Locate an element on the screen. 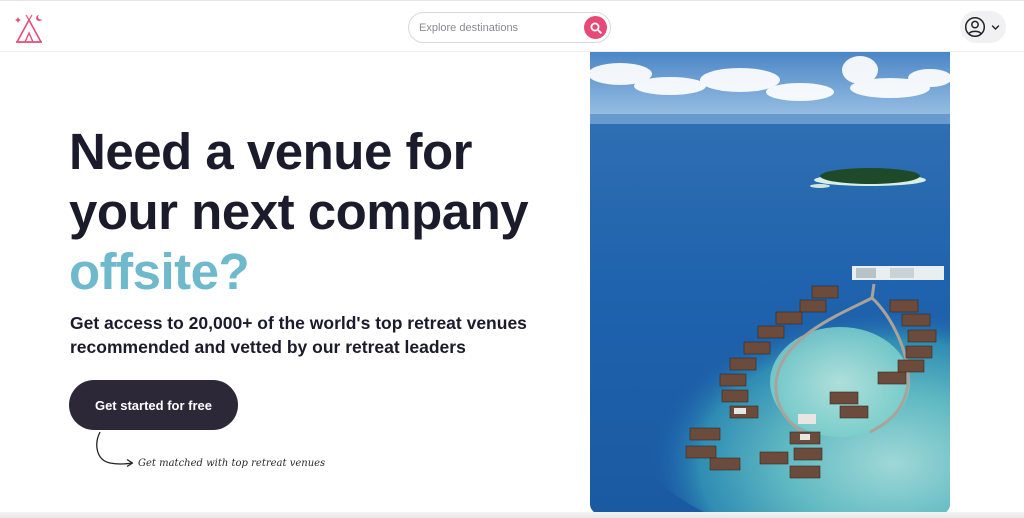 This screenshot has width=1024, height=518. account-menu-button is located at coordinates (983, 27).